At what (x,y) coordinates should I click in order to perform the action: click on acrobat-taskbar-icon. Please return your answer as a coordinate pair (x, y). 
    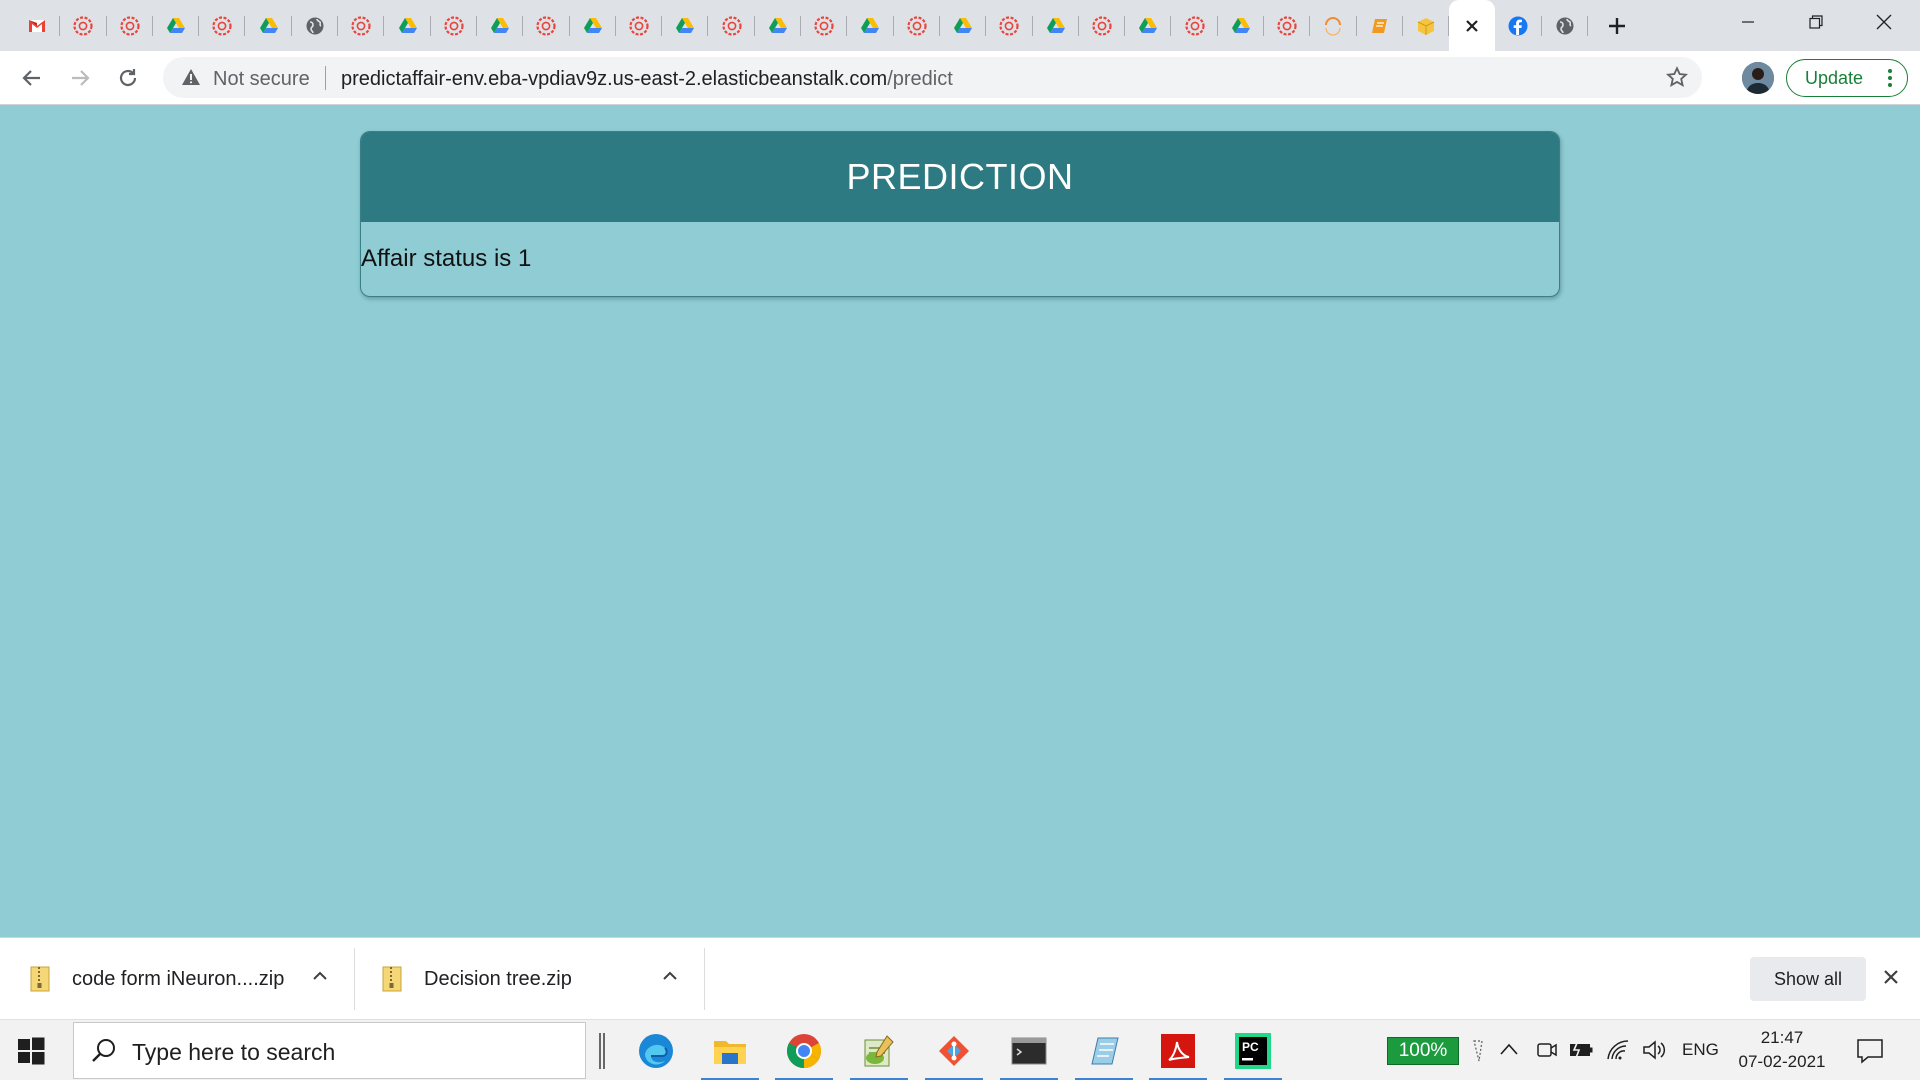
    Looking at the image, I should click on (1178, 1050).